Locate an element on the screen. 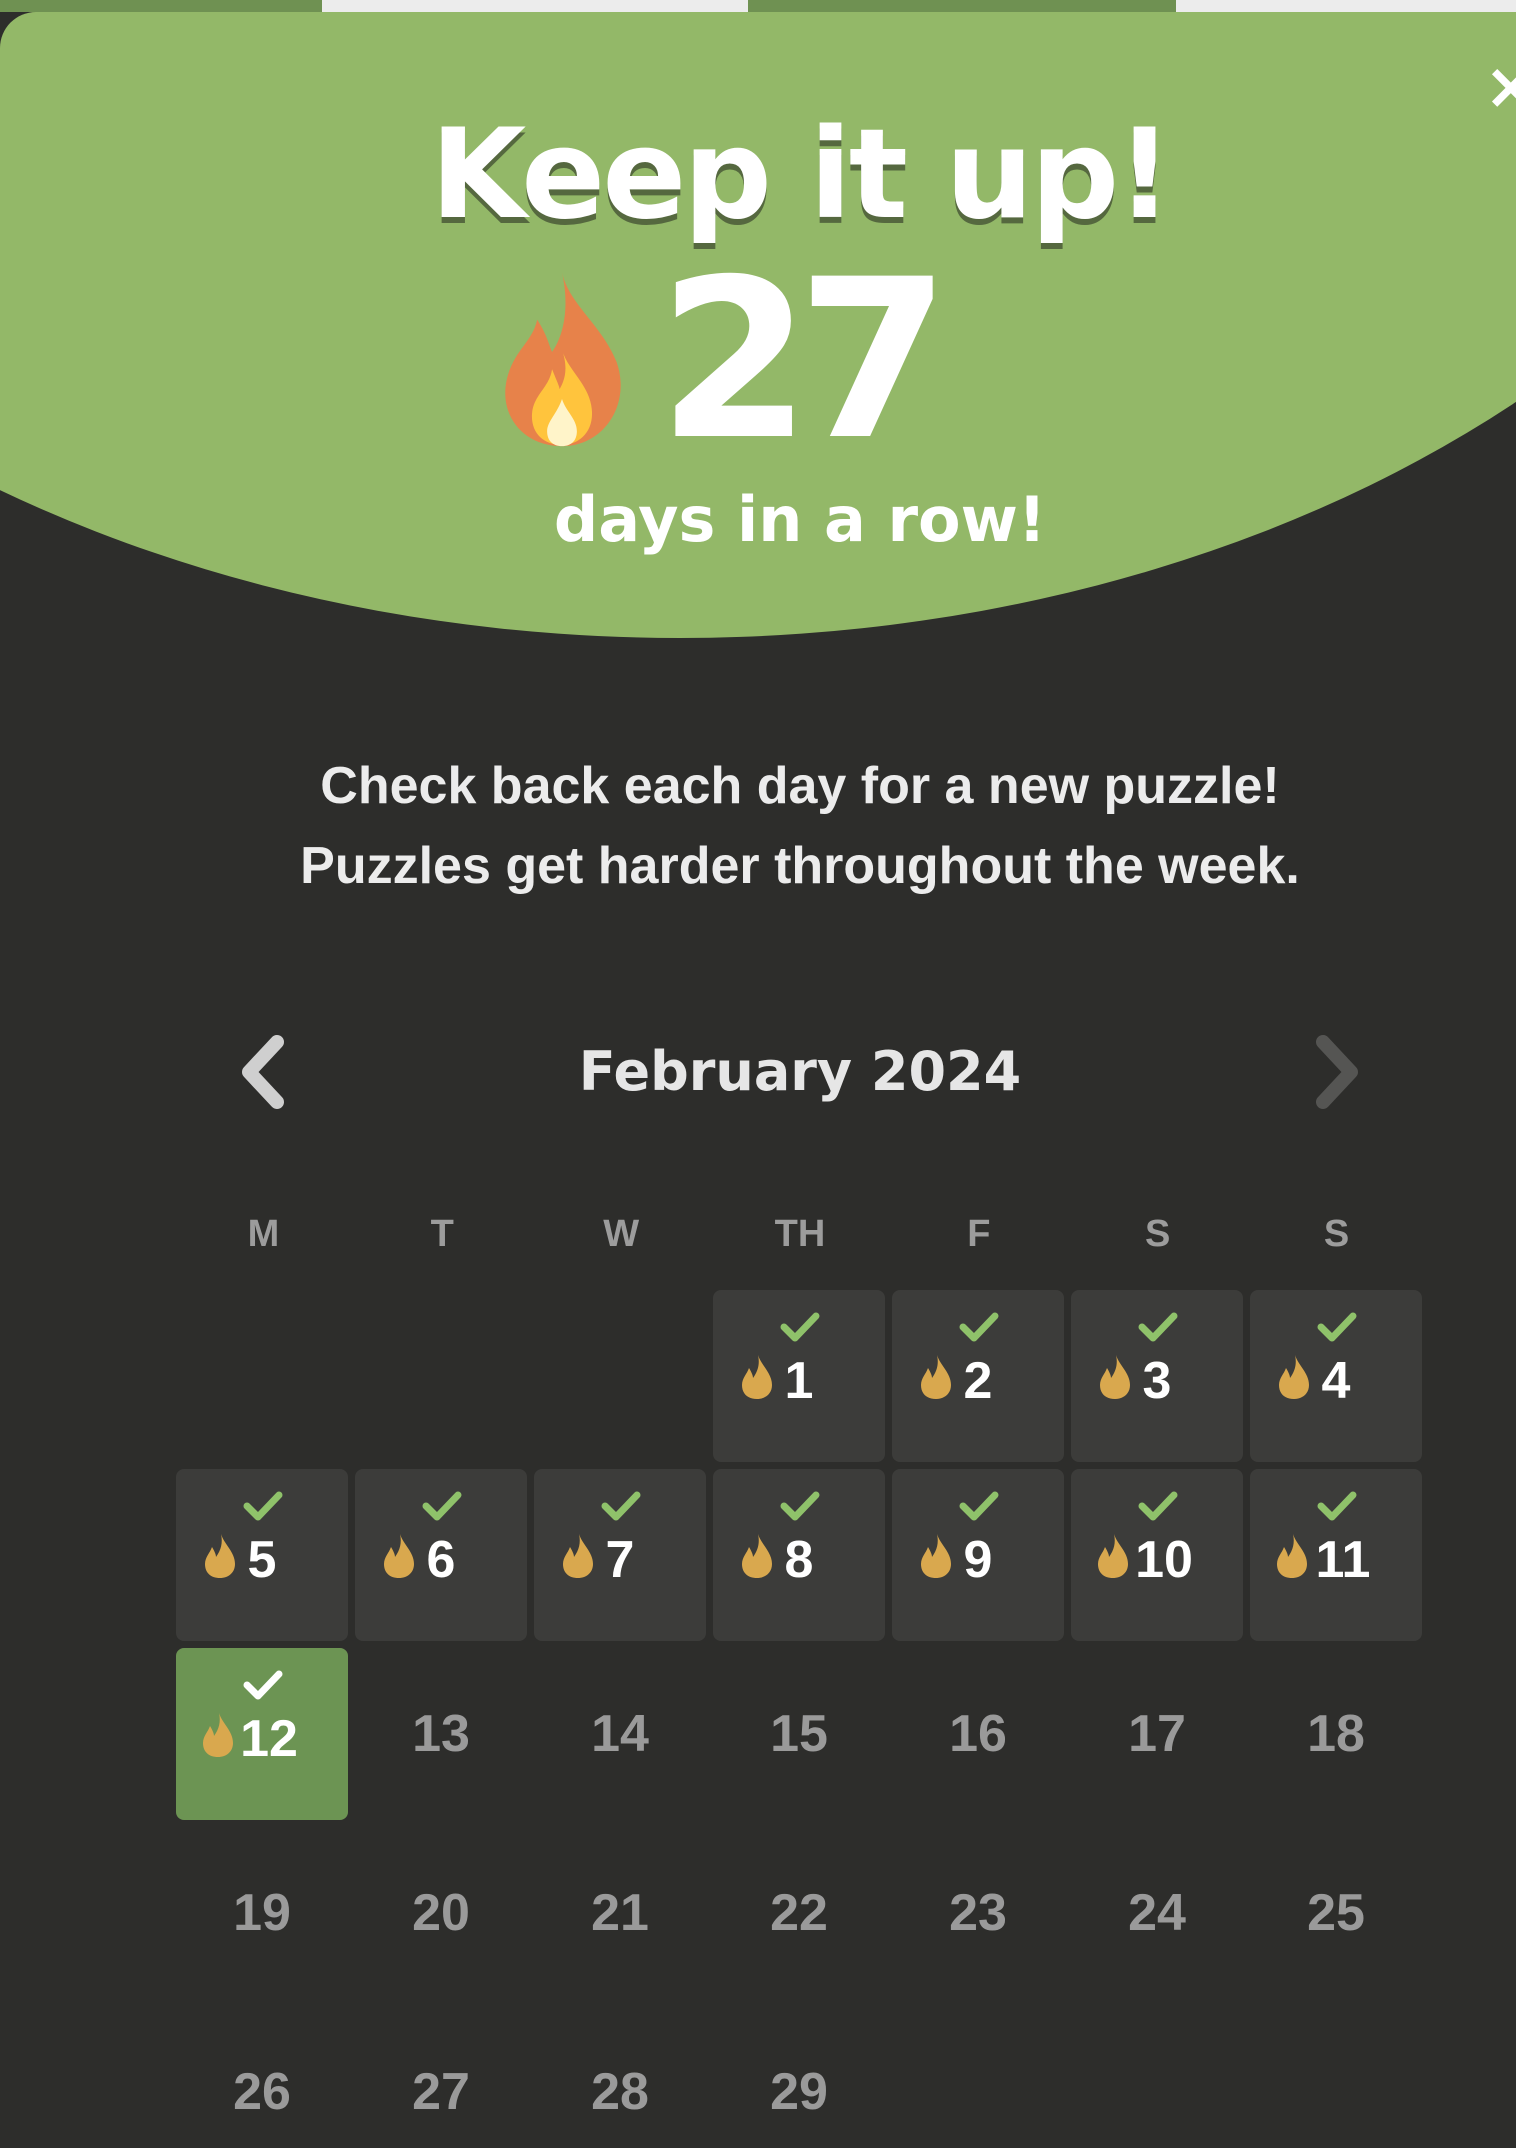  calendar-day-26: 26 is located at coordinates (262, 2077).